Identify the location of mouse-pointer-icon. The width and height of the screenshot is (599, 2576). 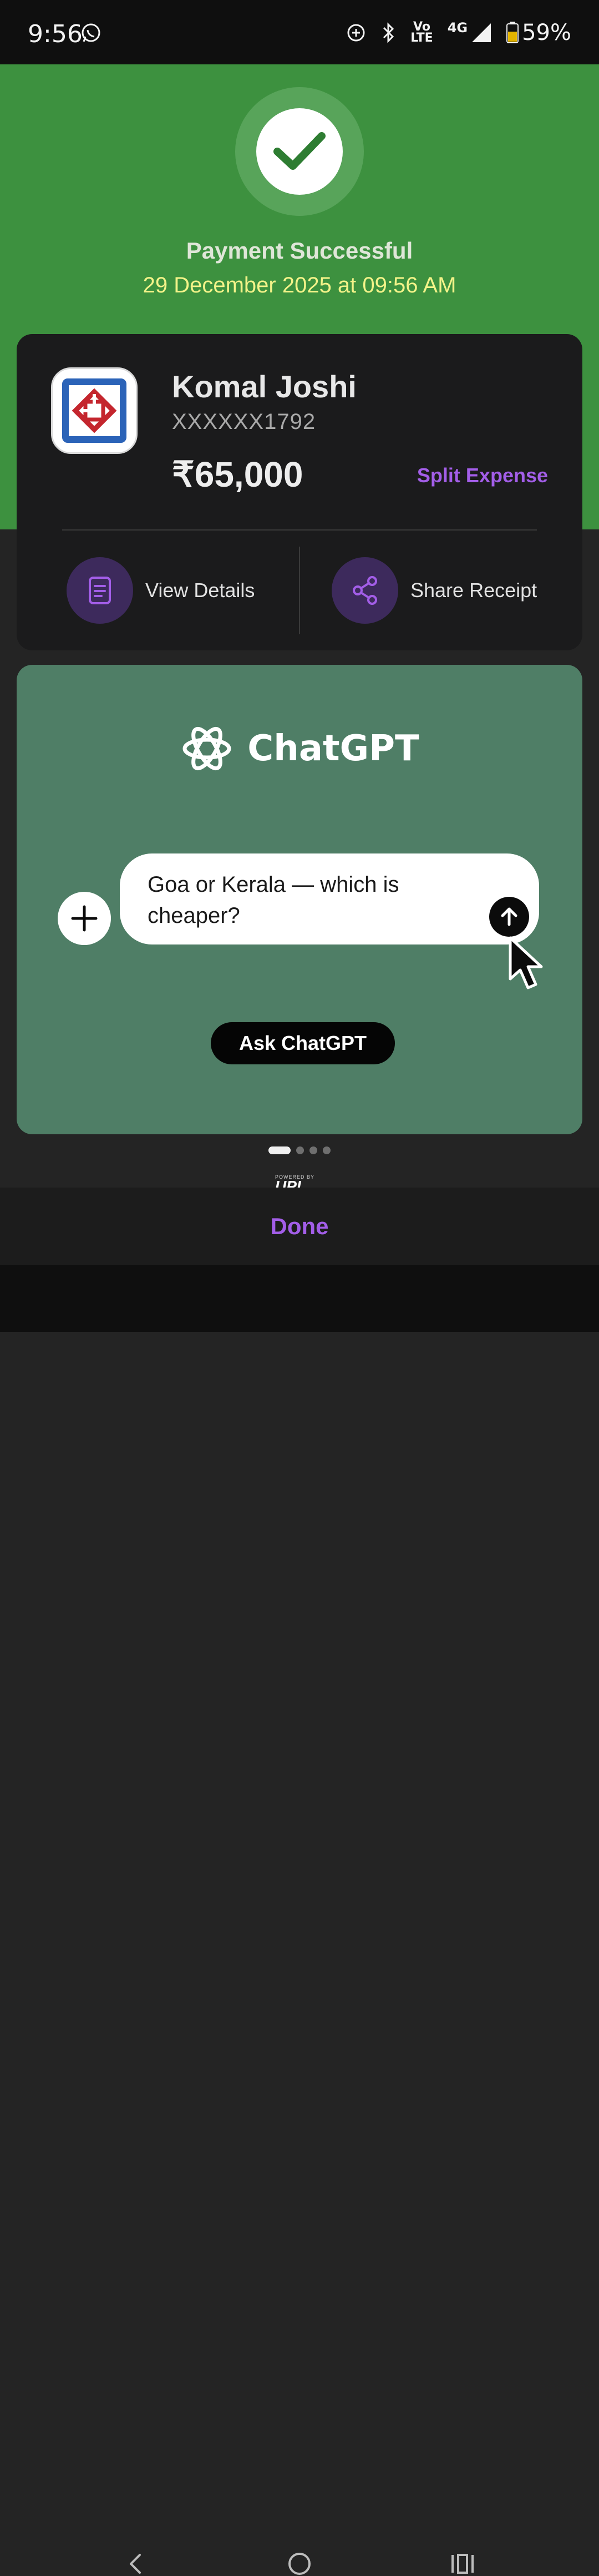
(526, 962).